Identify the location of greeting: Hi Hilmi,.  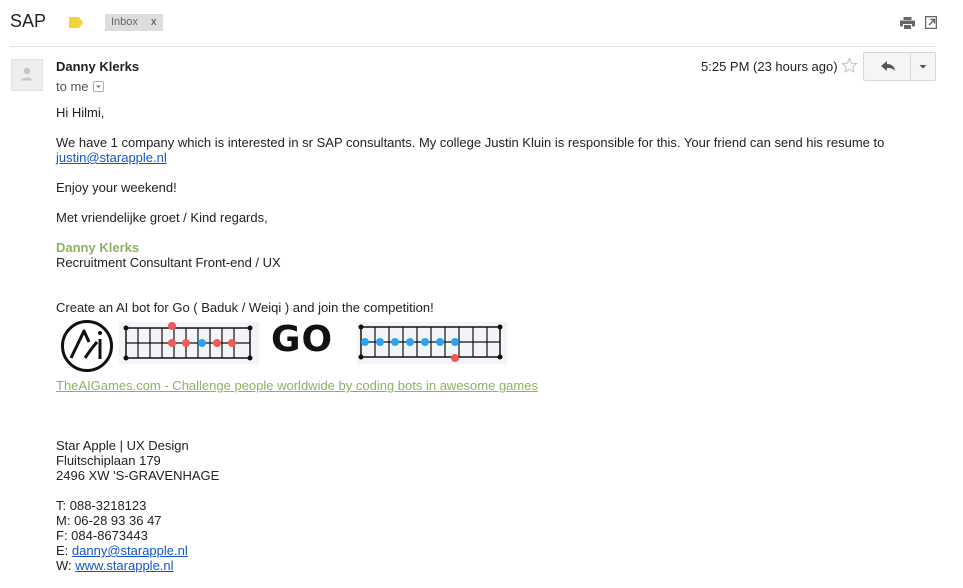
(80, 112).